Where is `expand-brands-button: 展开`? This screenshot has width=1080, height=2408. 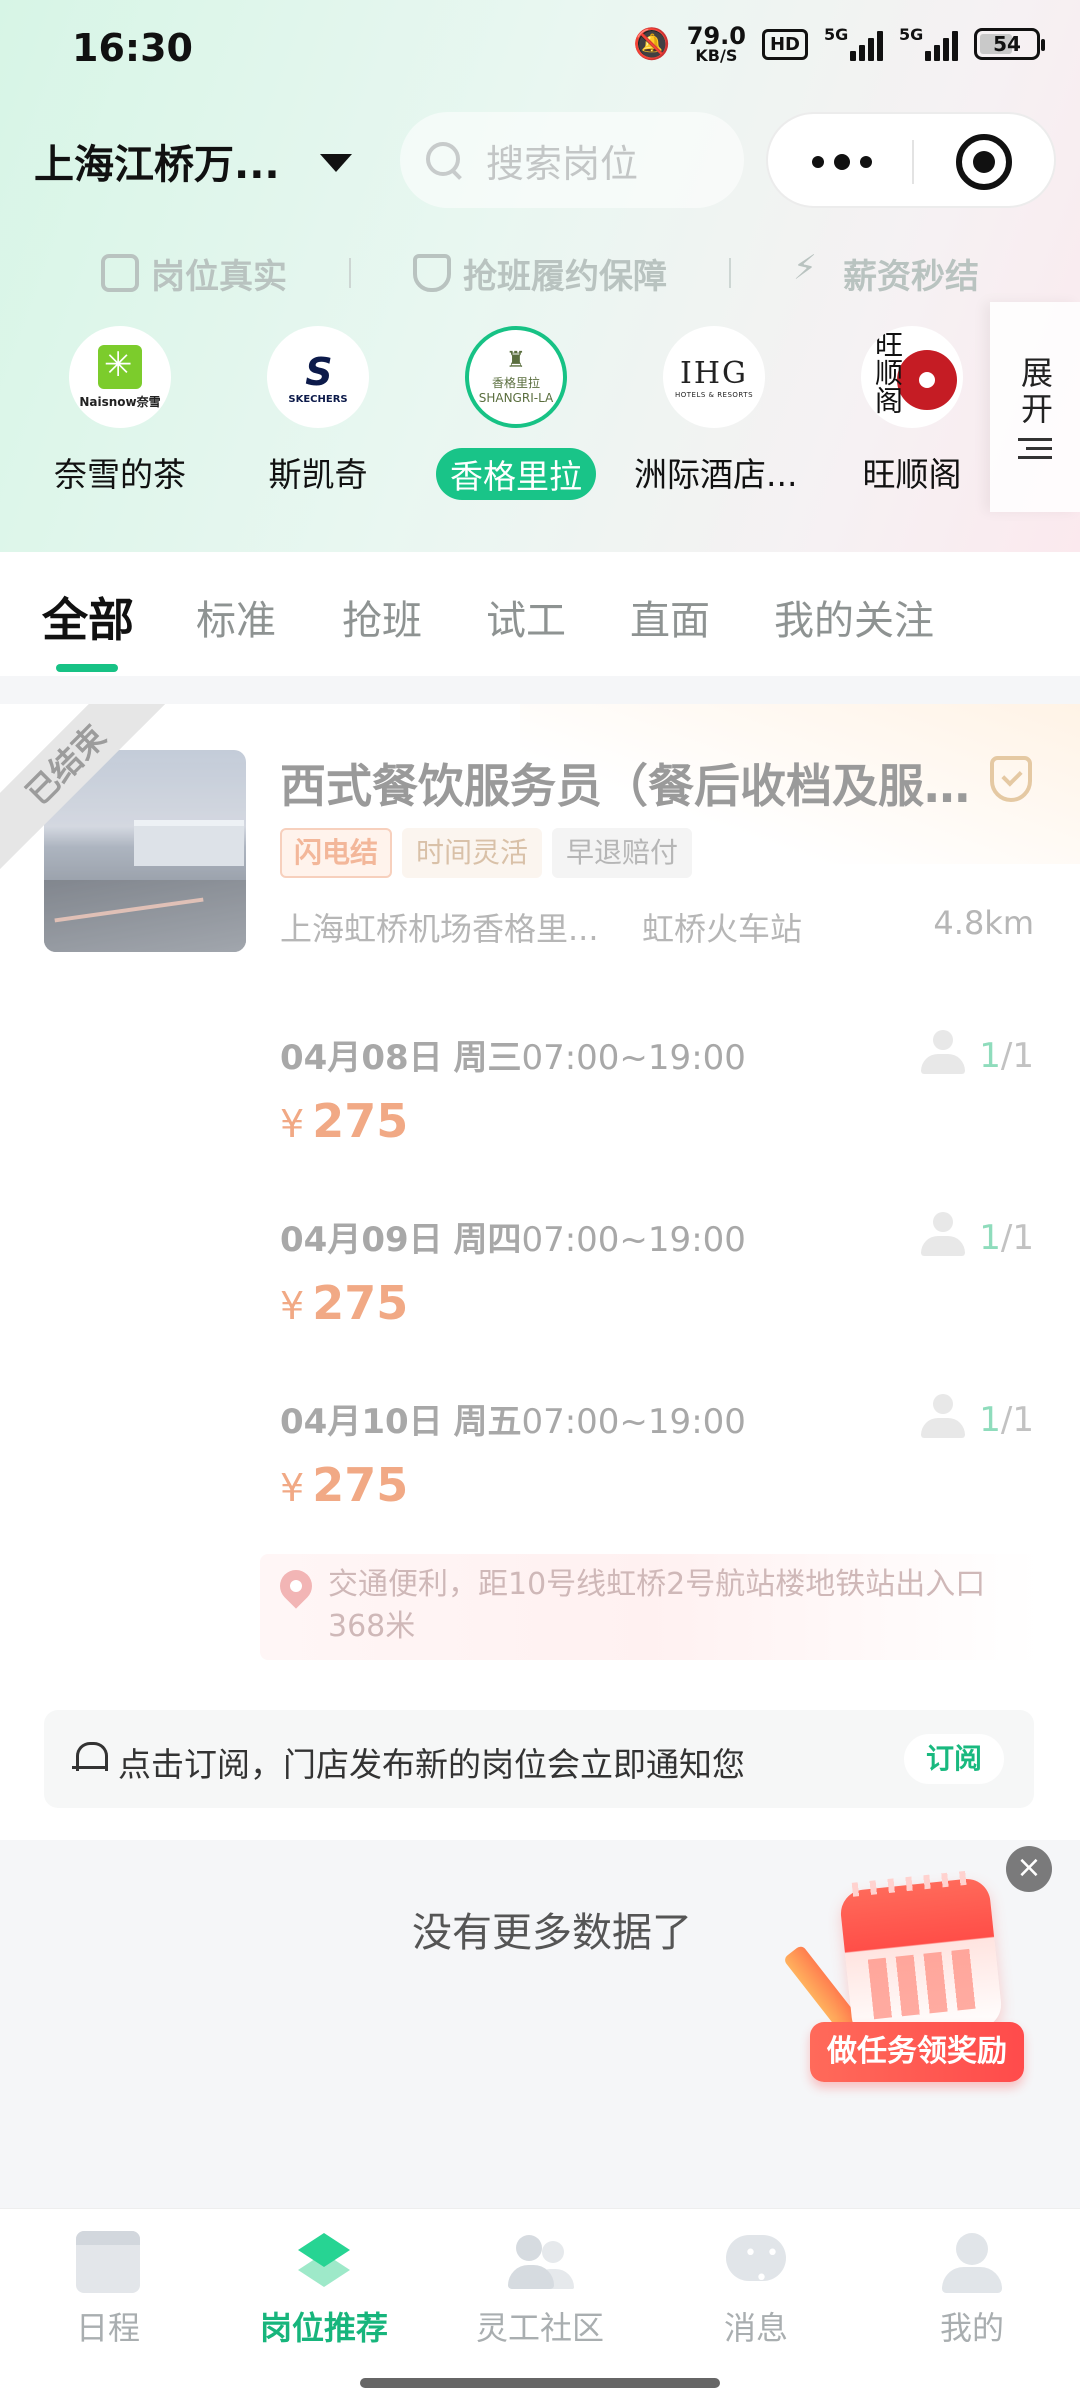 expand-brands-button: 展开 is located at coordinates (1035, 407).